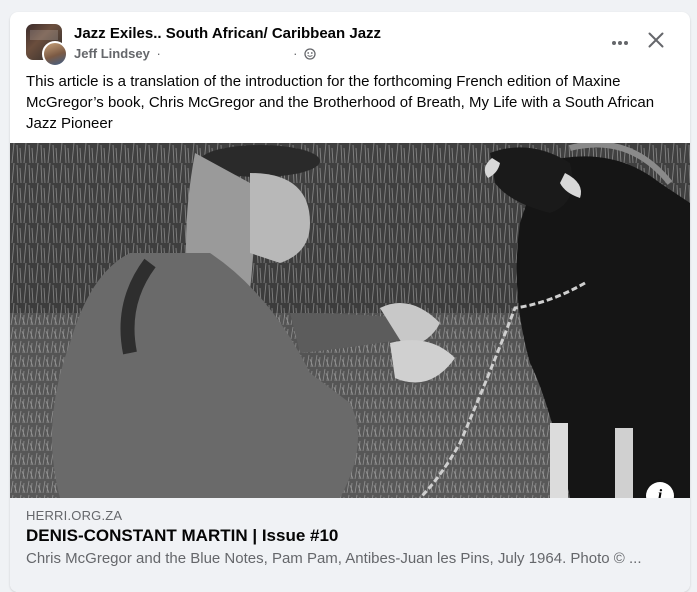 This screenshot has height=592, width=697. I want to click on author-avatar, so click(55, 54).